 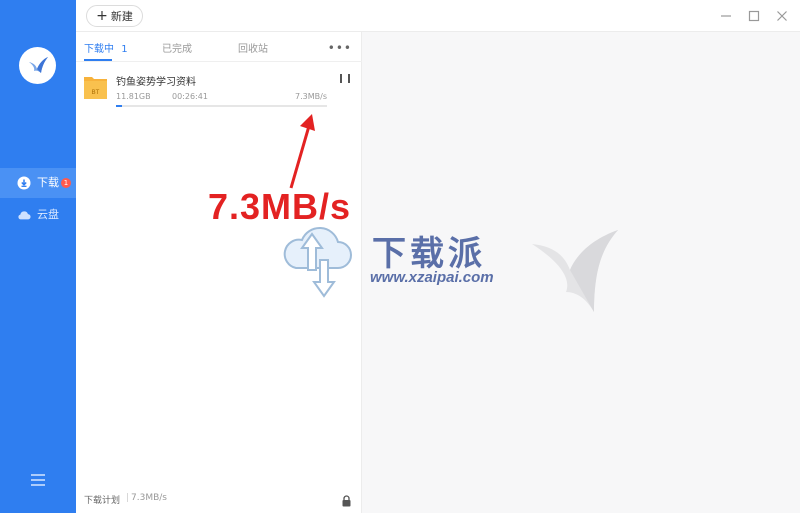 What do you see at coordinates (221, 106) in the screenshot?
I see `task-progress-bar` at bounding box center [221, 106].